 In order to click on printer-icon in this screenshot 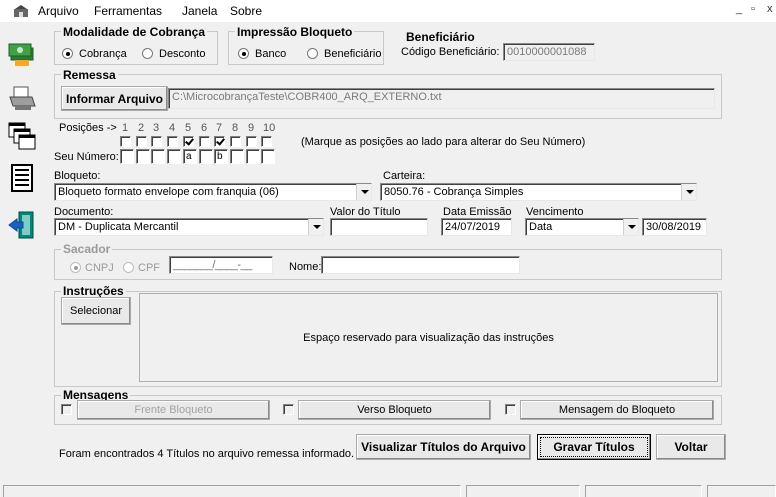, I will do `click(22, 99)`.